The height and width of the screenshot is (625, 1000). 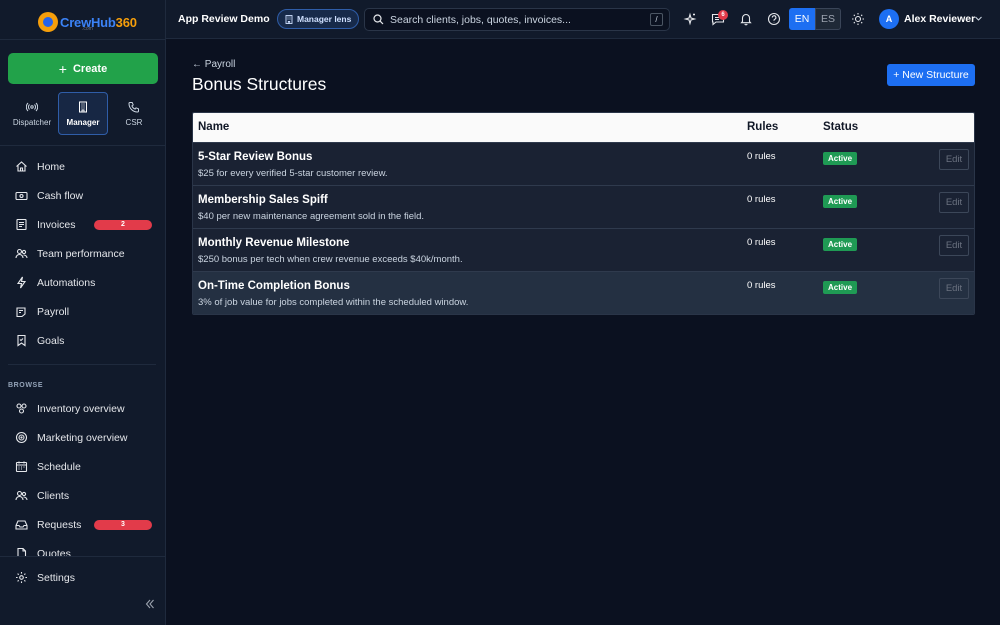 I want to click on manager-lens-pill: Manager lens, so click(x=318, y=19).